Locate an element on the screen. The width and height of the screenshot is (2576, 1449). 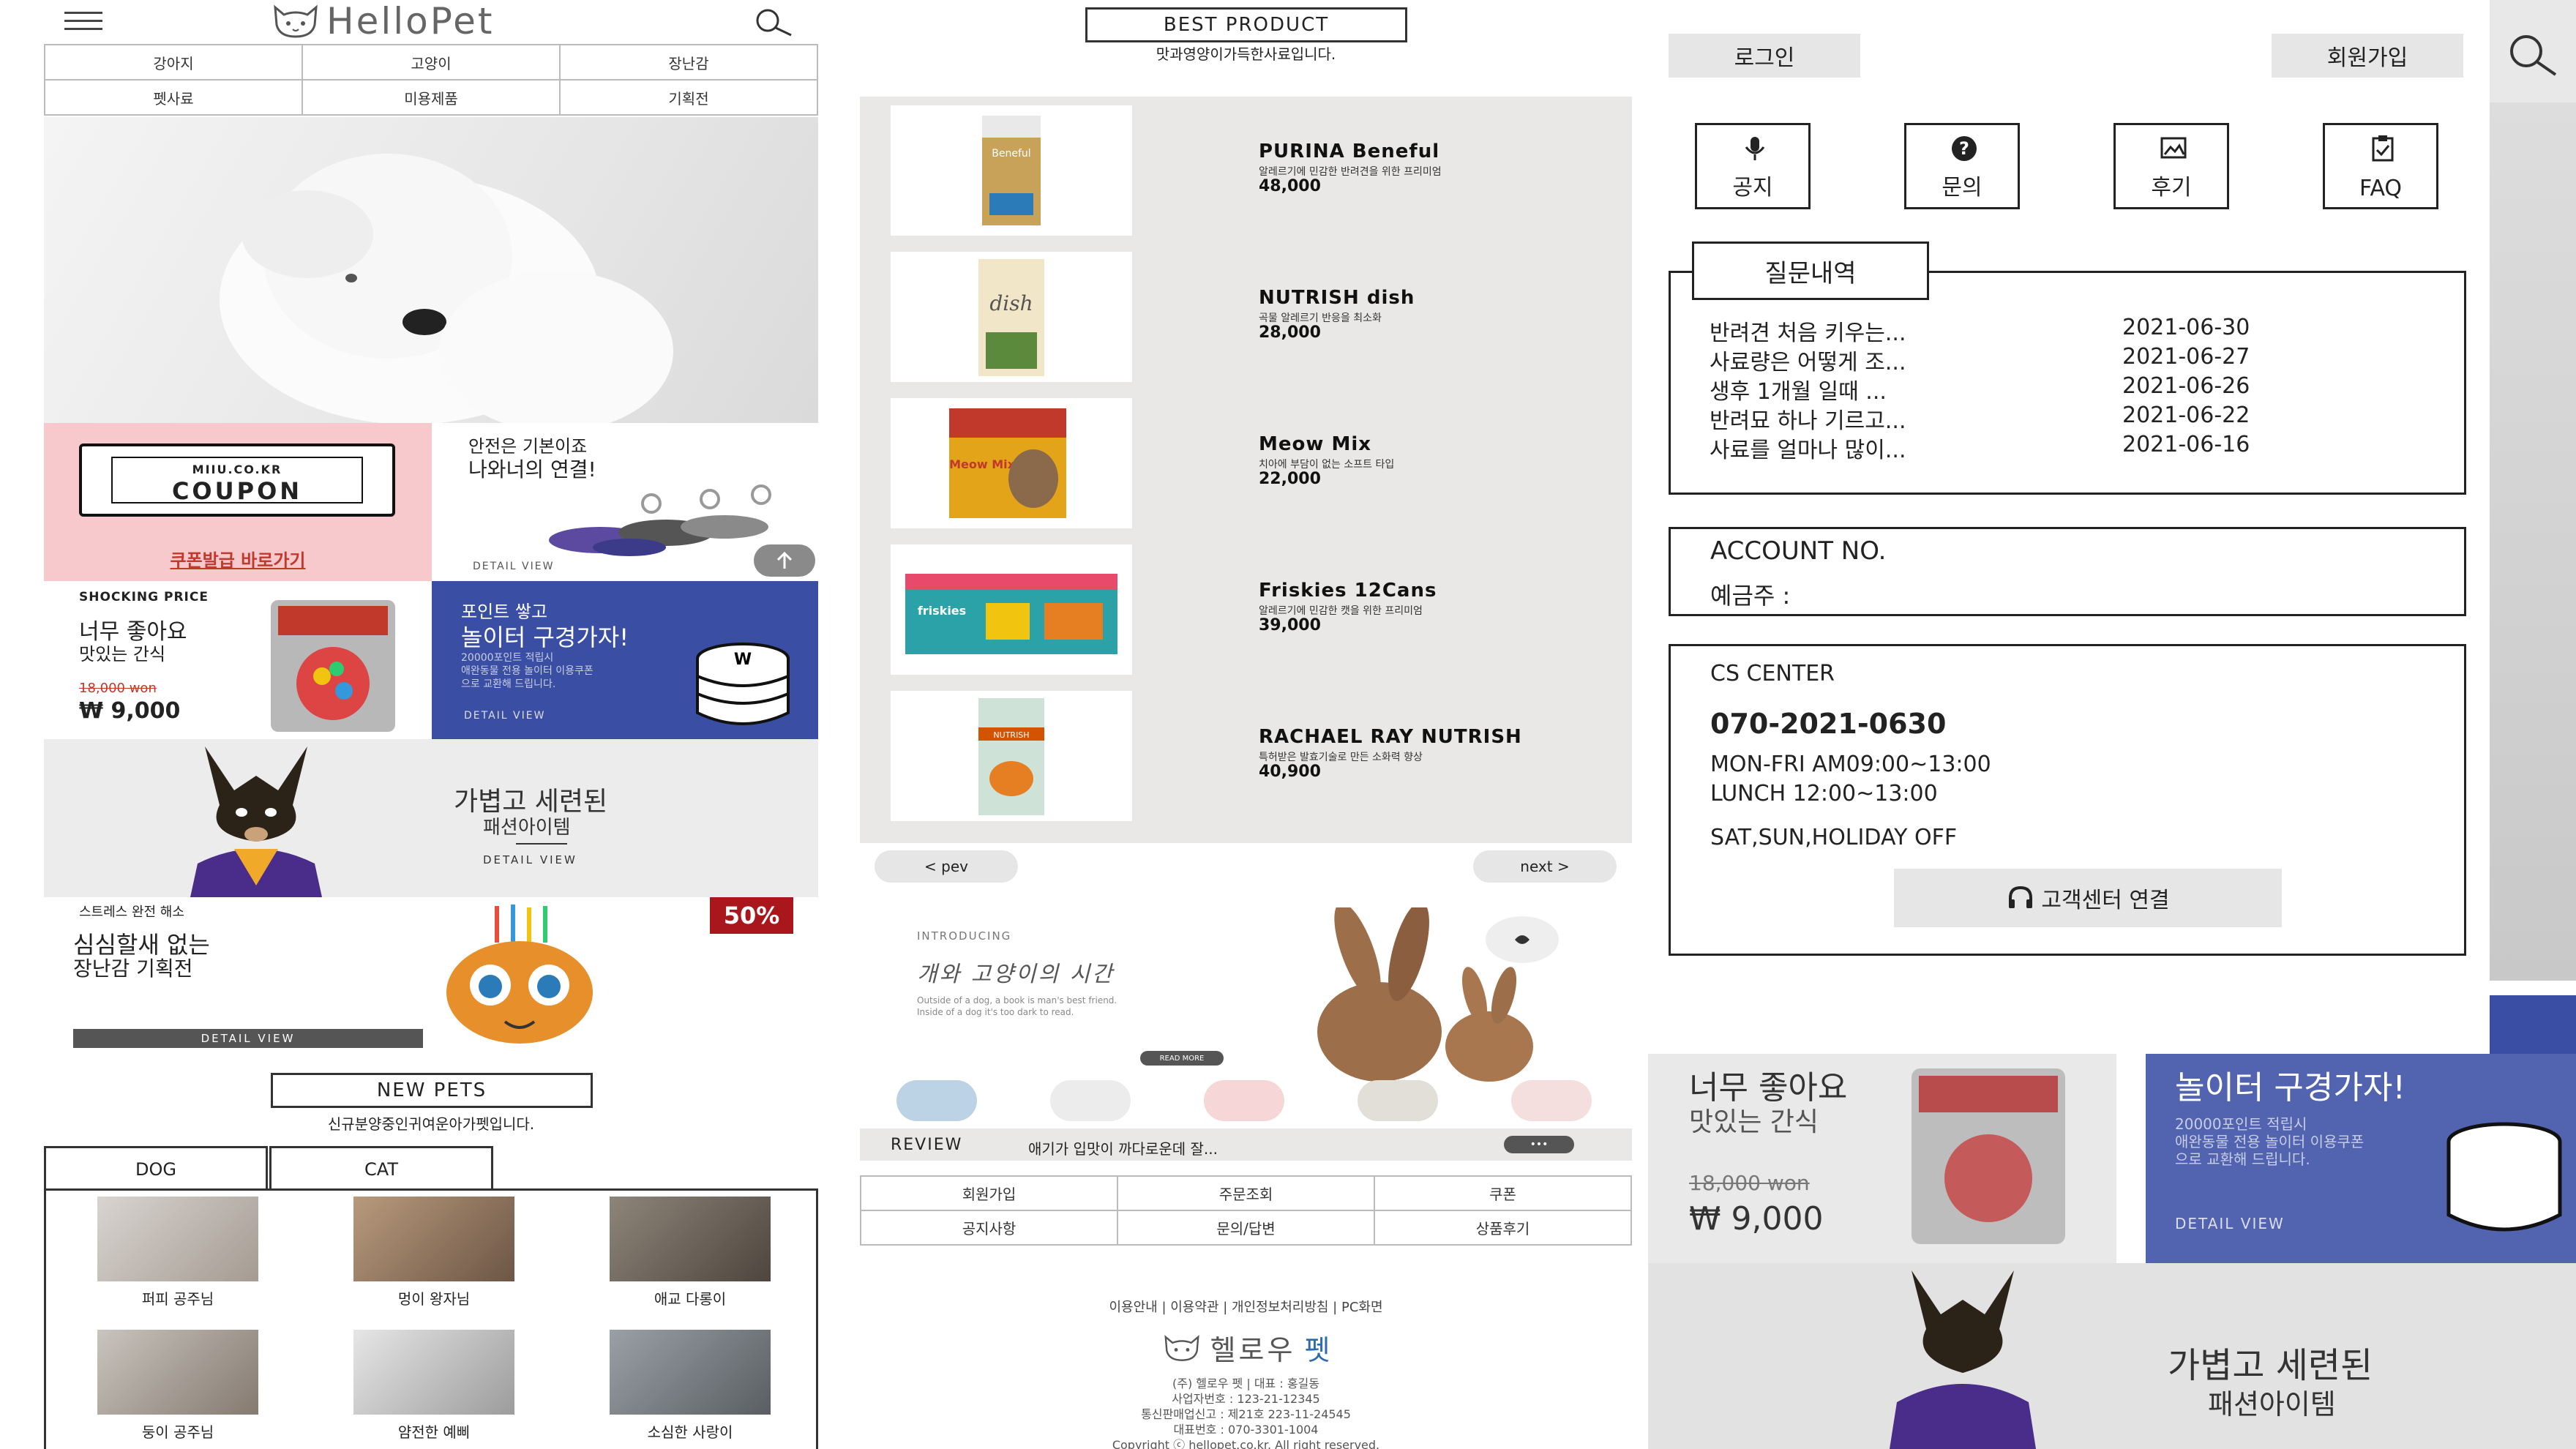
footer-link: 상품후기 is located at coordinates (1503, 1228).